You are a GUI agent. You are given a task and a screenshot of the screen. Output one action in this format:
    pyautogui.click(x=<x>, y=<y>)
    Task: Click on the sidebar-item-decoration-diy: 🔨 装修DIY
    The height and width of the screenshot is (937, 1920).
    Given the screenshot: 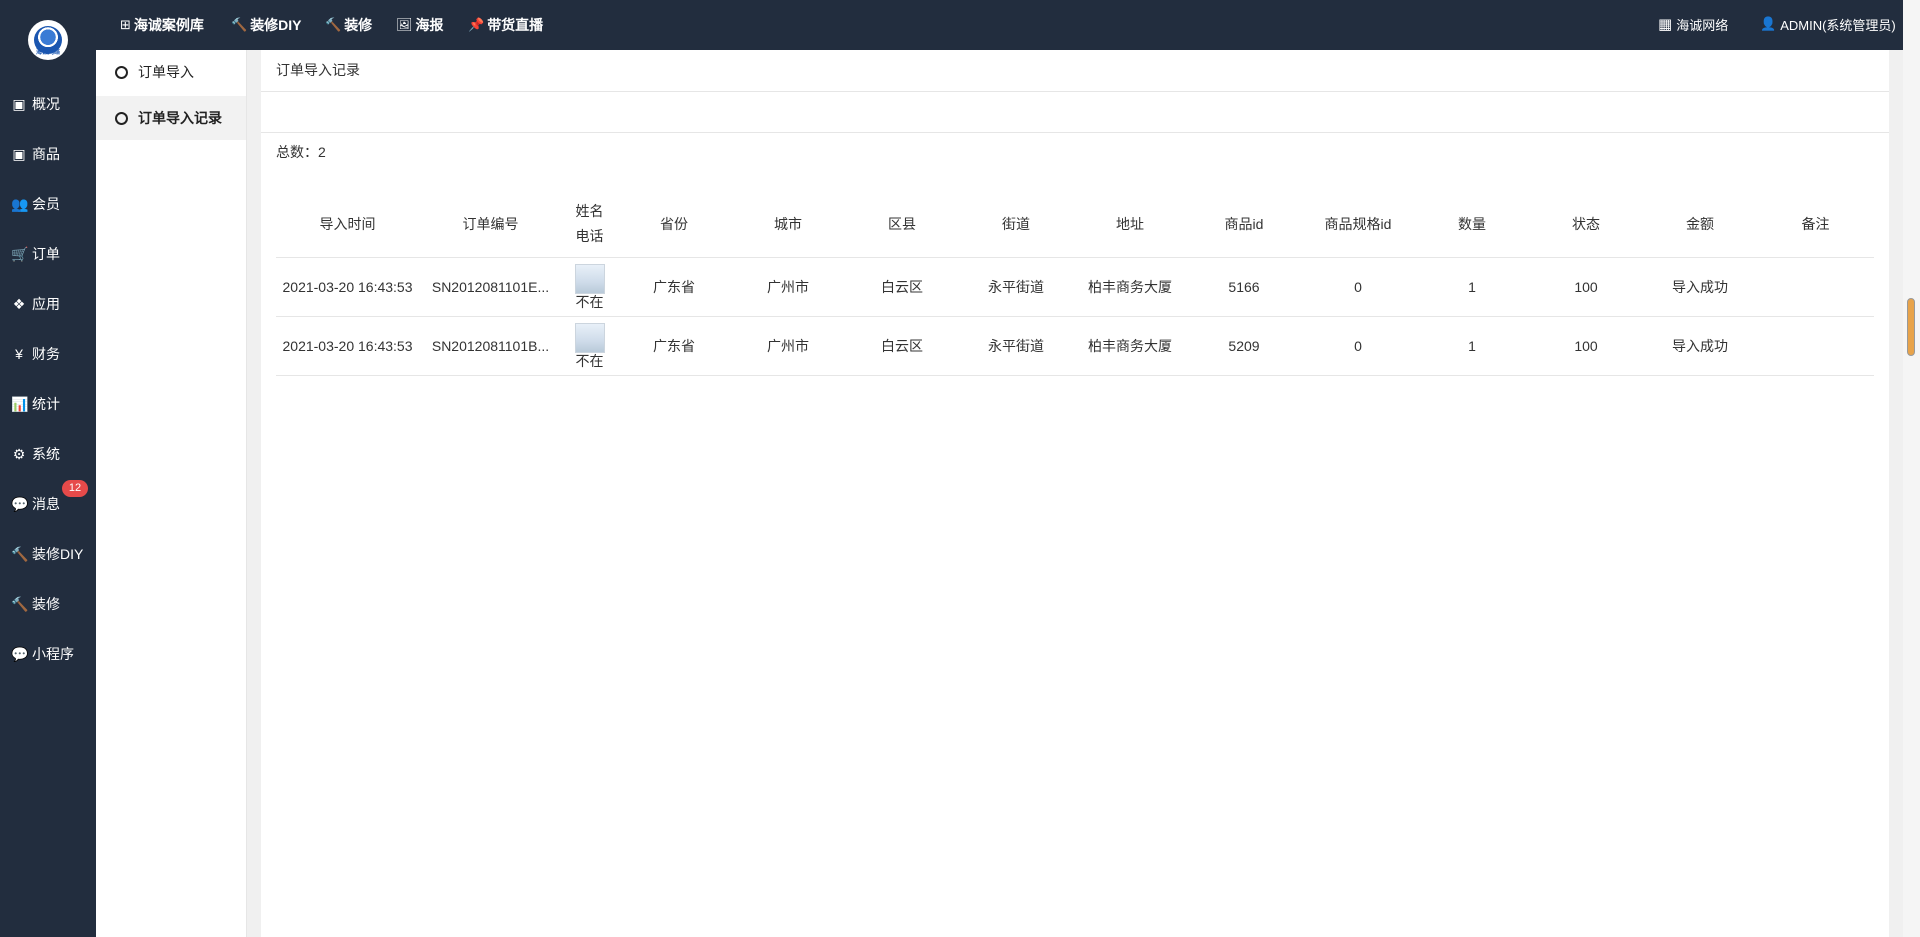 What is the action you would take?
    pyautogui.click(x=48, y=554)
    